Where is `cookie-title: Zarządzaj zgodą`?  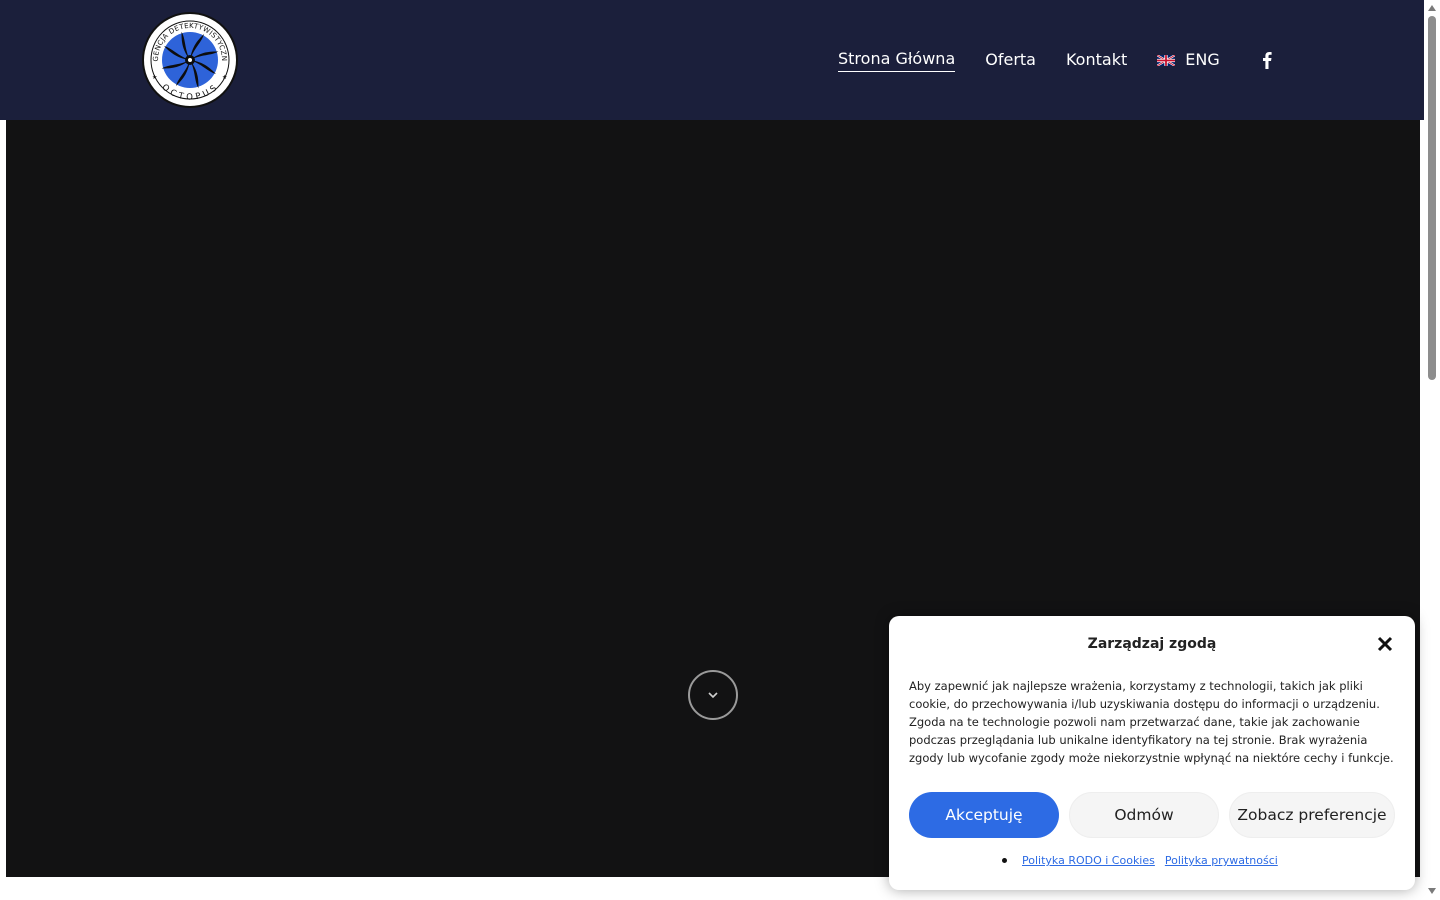
cookie-title: Zarządzaj zgodą is located at coordinates (1152, 644).